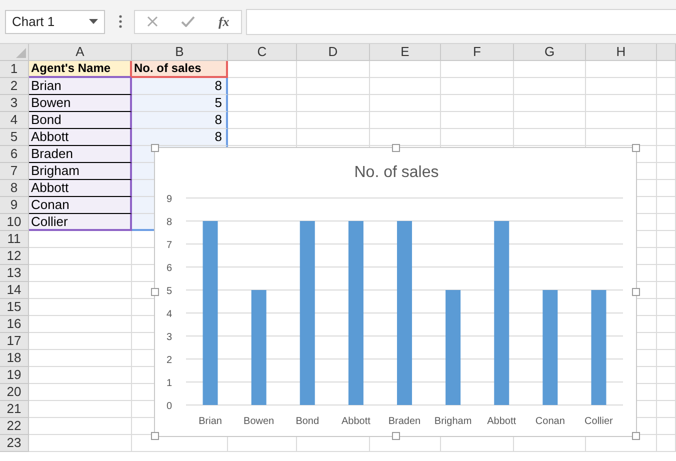 Image resolution: width=676 pixels, height=461 pixels. I want to click on row-header: 19, so click(14, 375).